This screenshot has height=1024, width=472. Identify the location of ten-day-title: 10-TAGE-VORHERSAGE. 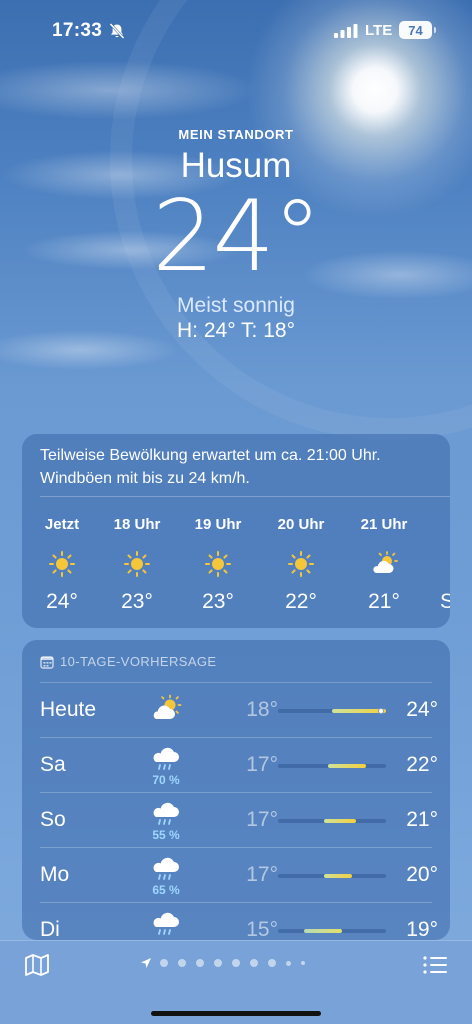
(138, 661).